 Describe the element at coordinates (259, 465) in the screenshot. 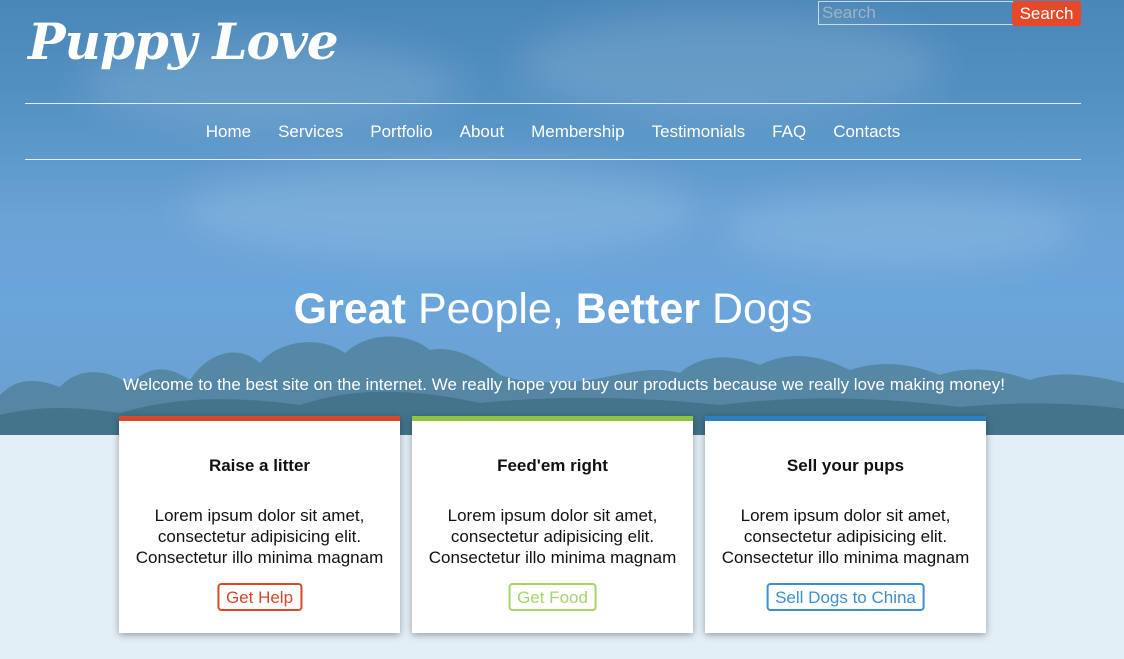

I see `card-title: Raise a litter` at that location.